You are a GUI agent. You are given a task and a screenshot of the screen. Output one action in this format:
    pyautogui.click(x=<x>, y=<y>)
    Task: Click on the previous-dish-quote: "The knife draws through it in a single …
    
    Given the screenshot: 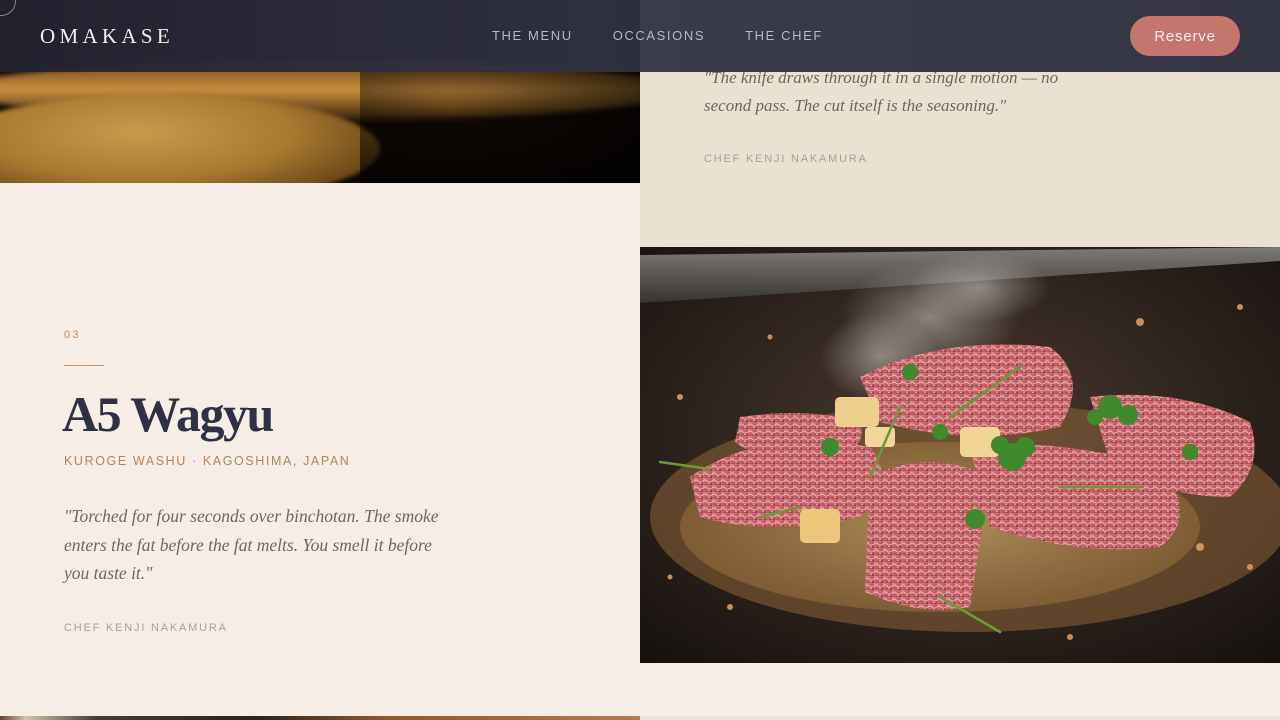 What is the action you would take?
    pyautogui.click(x=881, y=91)
    